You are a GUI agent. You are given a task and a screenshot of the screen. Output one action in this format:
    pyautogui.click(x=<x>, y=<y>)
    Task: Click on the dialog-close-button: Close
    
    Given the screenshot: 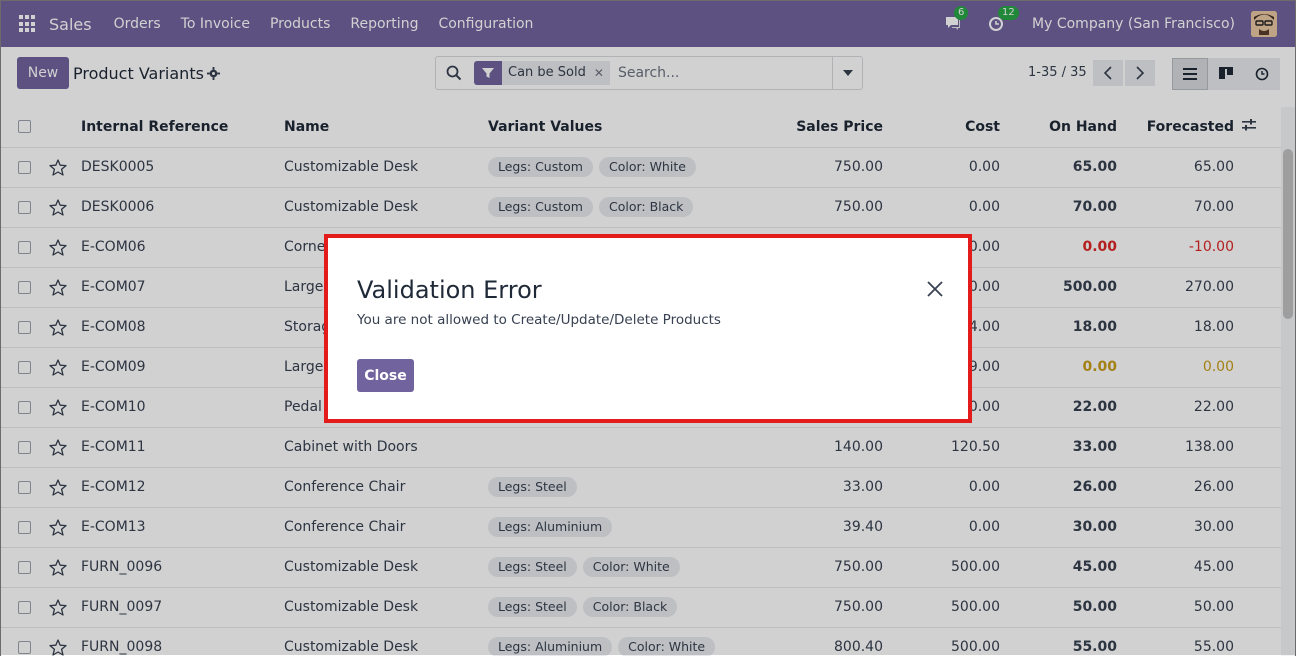 What is the action you would take?
    pyautogui.click(x=385, y=375)
    